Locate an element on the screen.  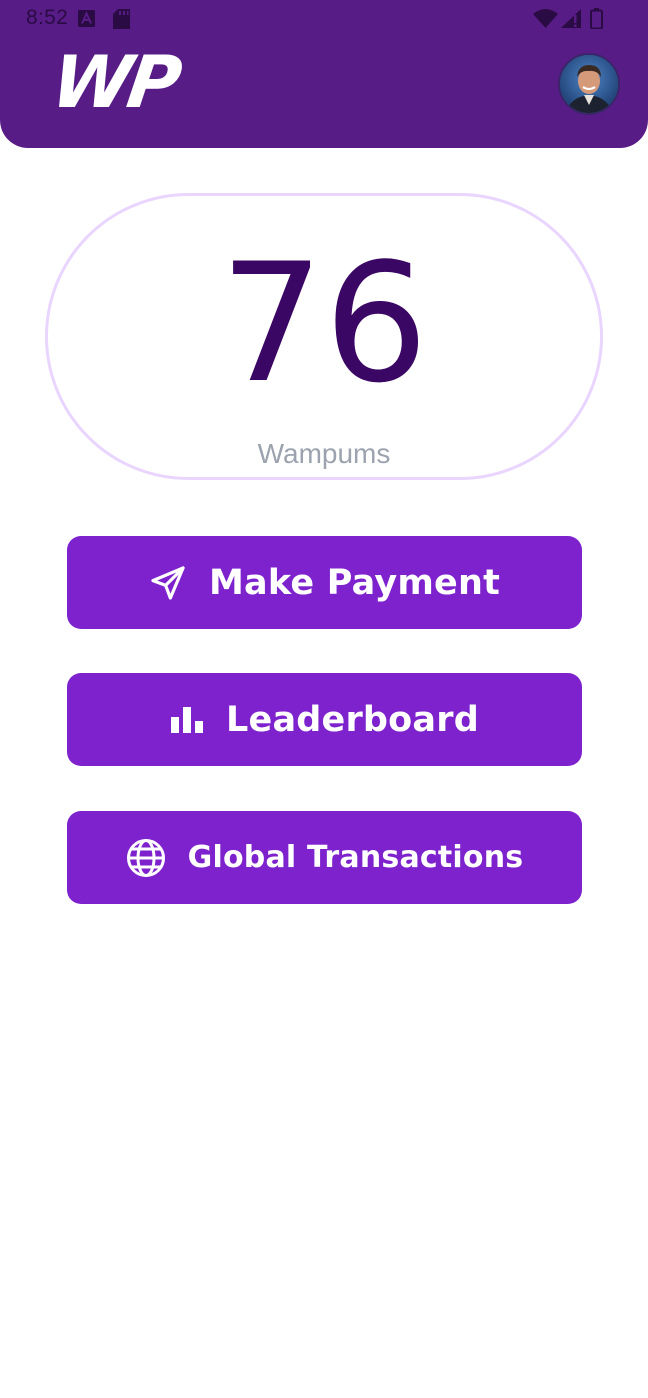
balance-value: 76 is located at coordinates (324, 323).